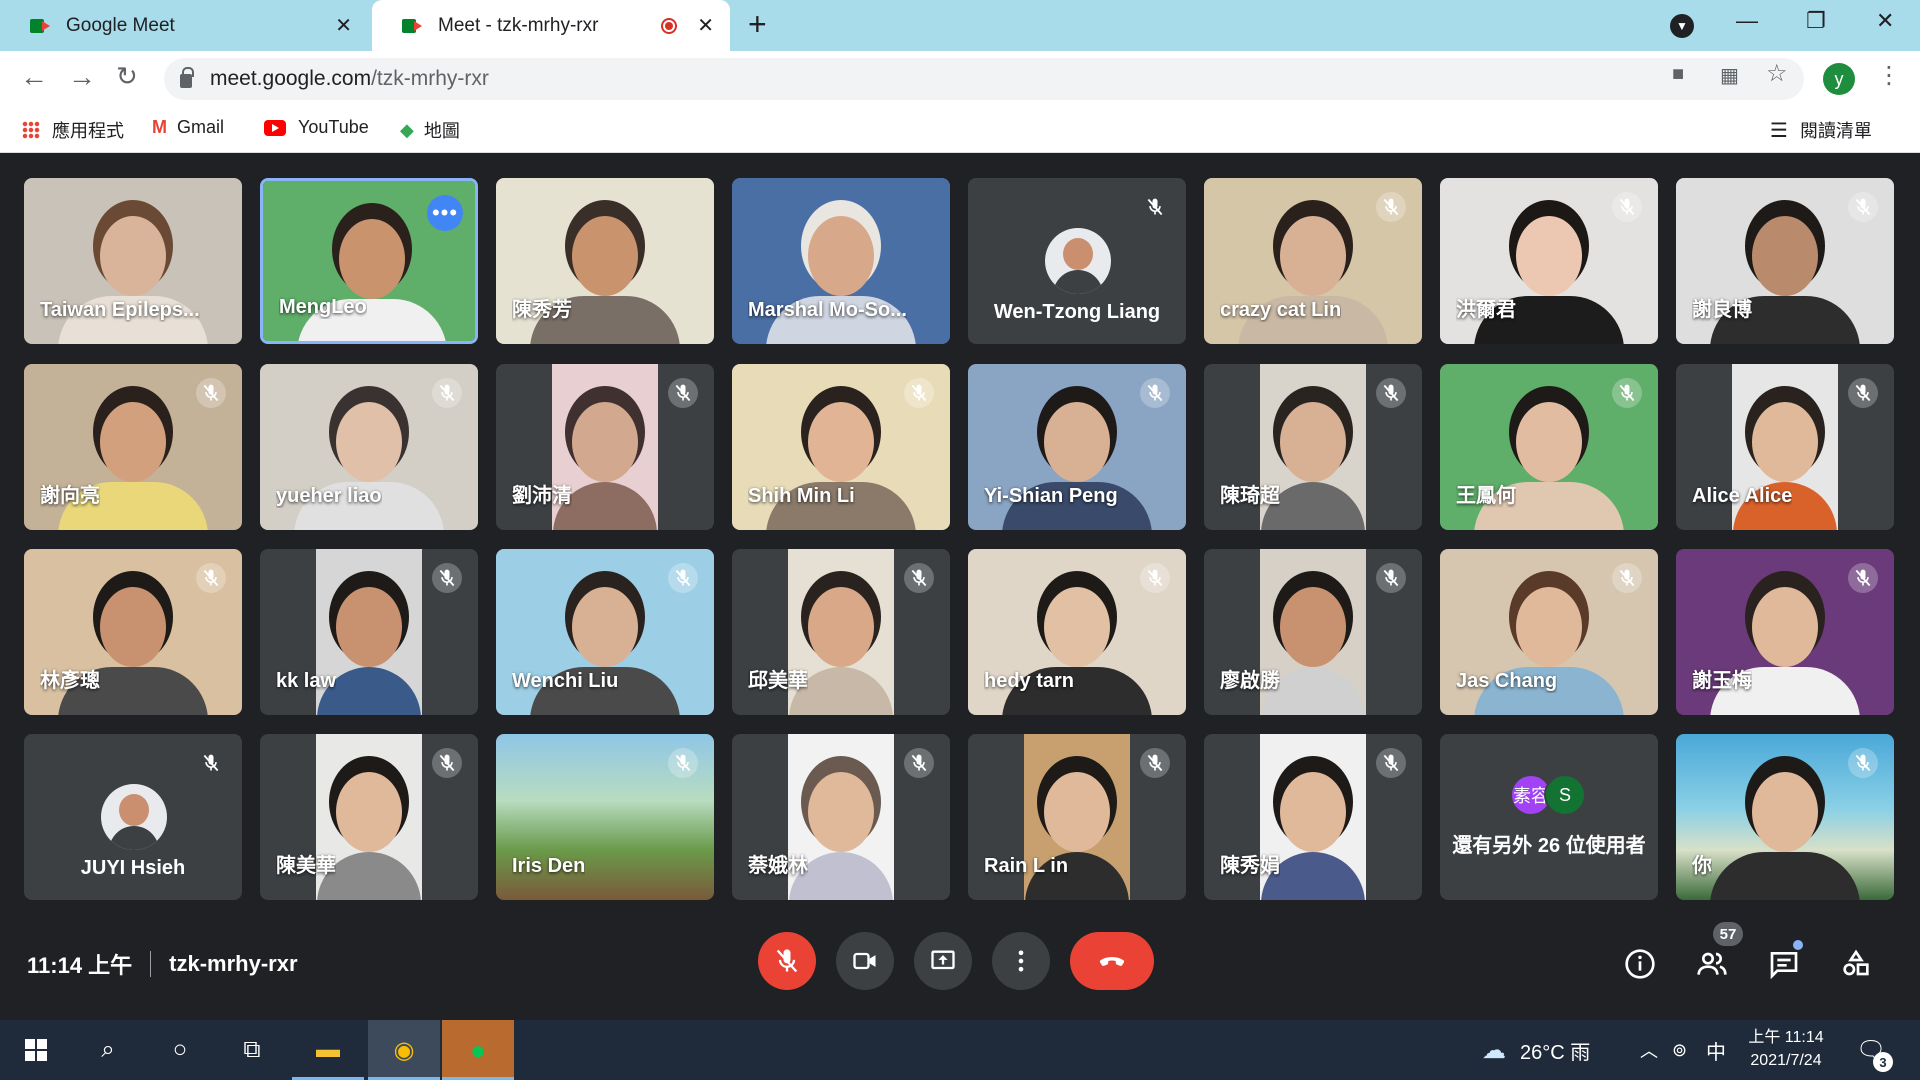  What do you see at coordinates (1889, 75) in the screenshot?
I see `chrome-menu-icon: ⋮` at bounding box center [1889, 75].